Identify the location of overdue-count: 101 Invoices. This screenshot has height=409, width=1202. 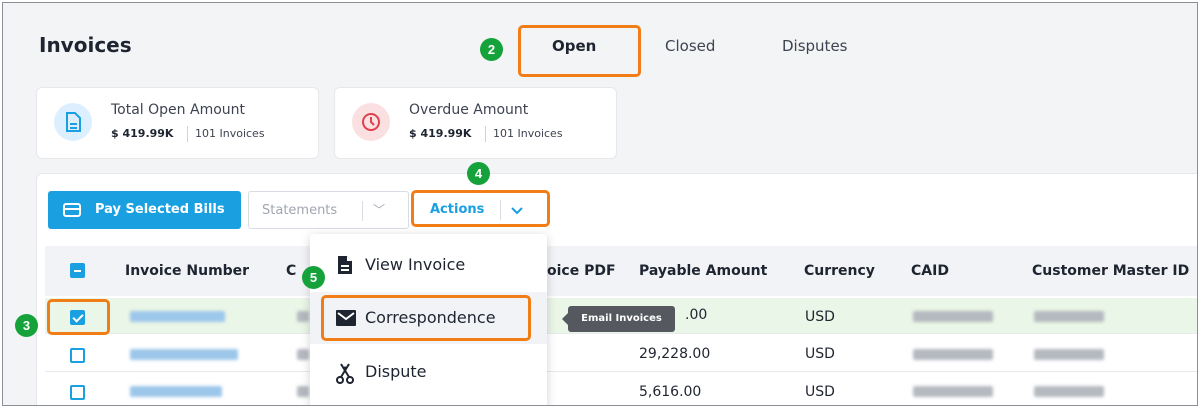
(528, 133).